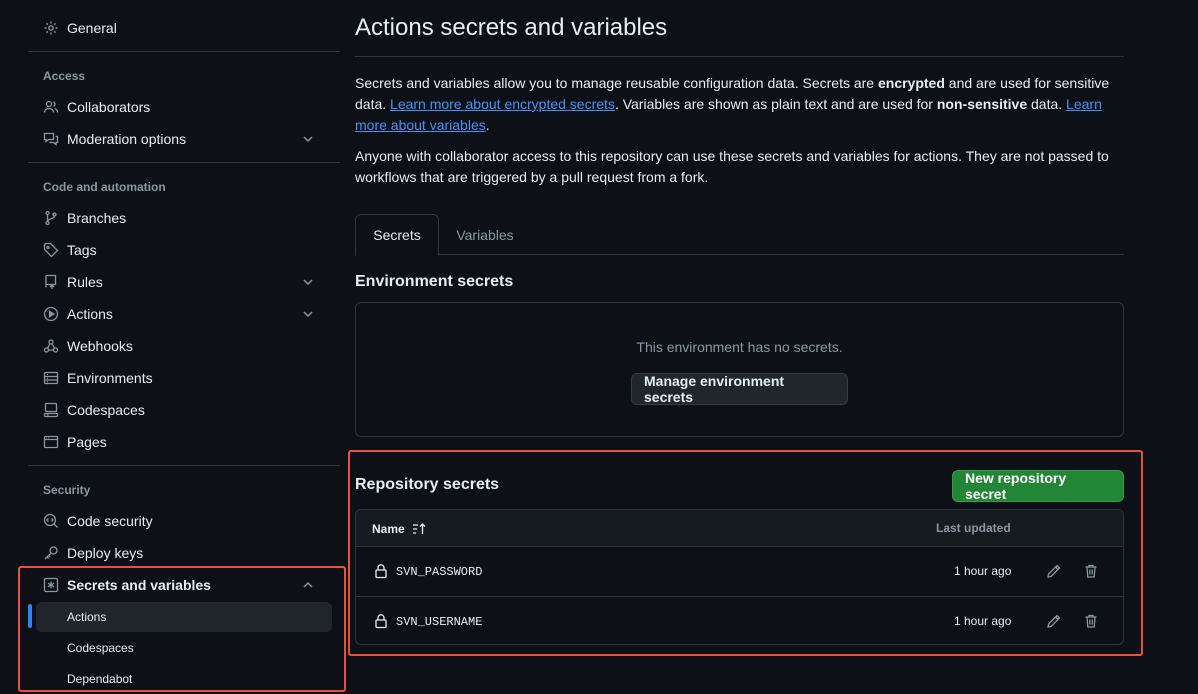 Image resolution: width=1198 pixels, height=694 pixels. What do you see at coordinates (739, 389) in the screenshot?
I see `manage-environment-secrets-button: Manage environment secrets` at bounding box center [739, 389].